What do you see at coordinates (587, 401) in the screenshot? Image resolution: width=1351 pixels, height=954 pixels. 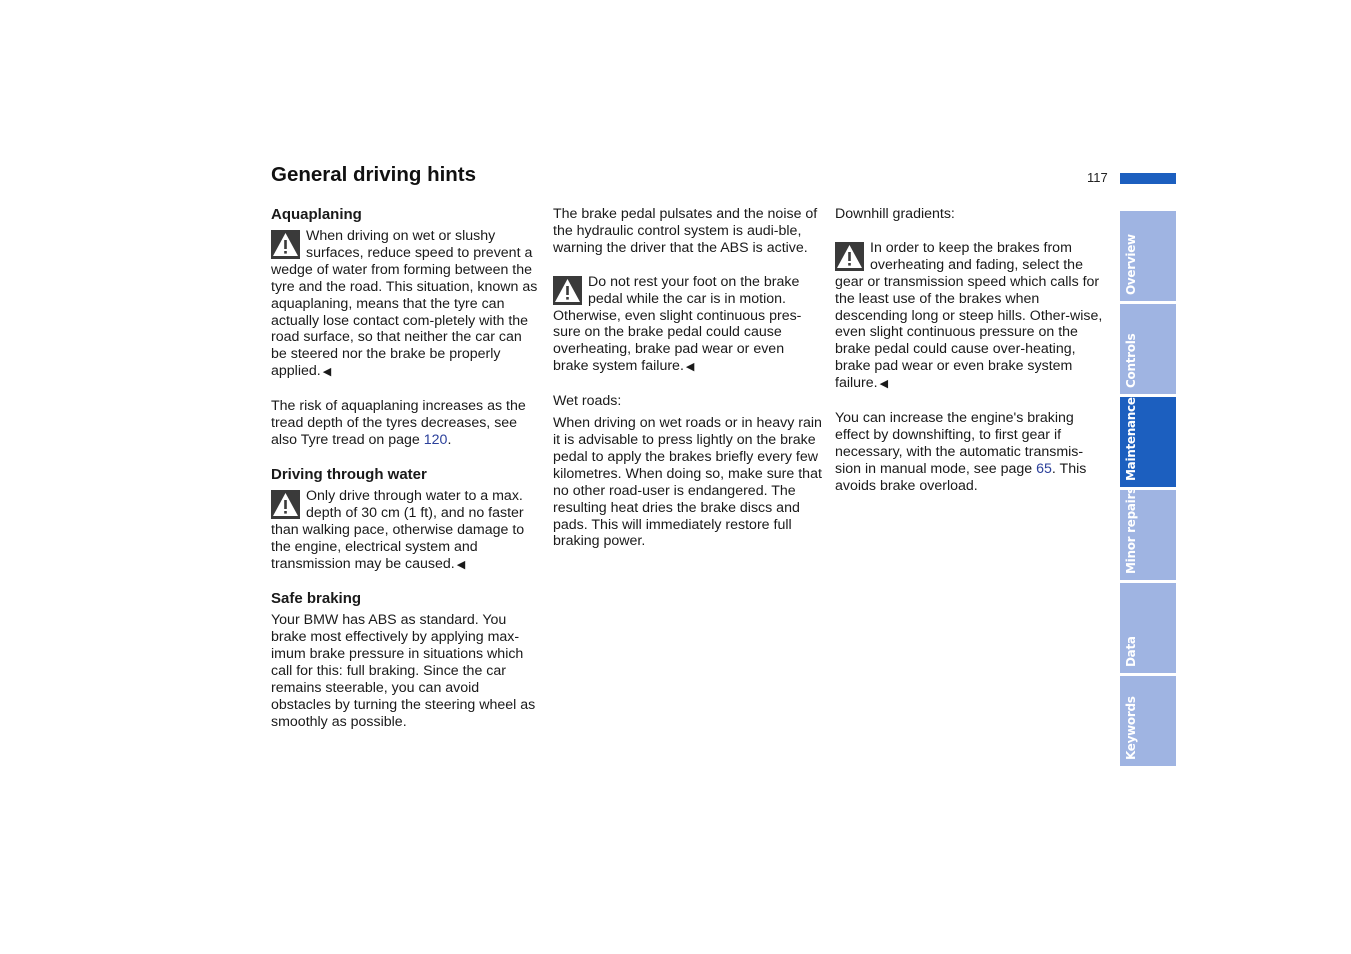 I see `wet-roads-heading: Wet roads:` at bounding box center [587, 401].